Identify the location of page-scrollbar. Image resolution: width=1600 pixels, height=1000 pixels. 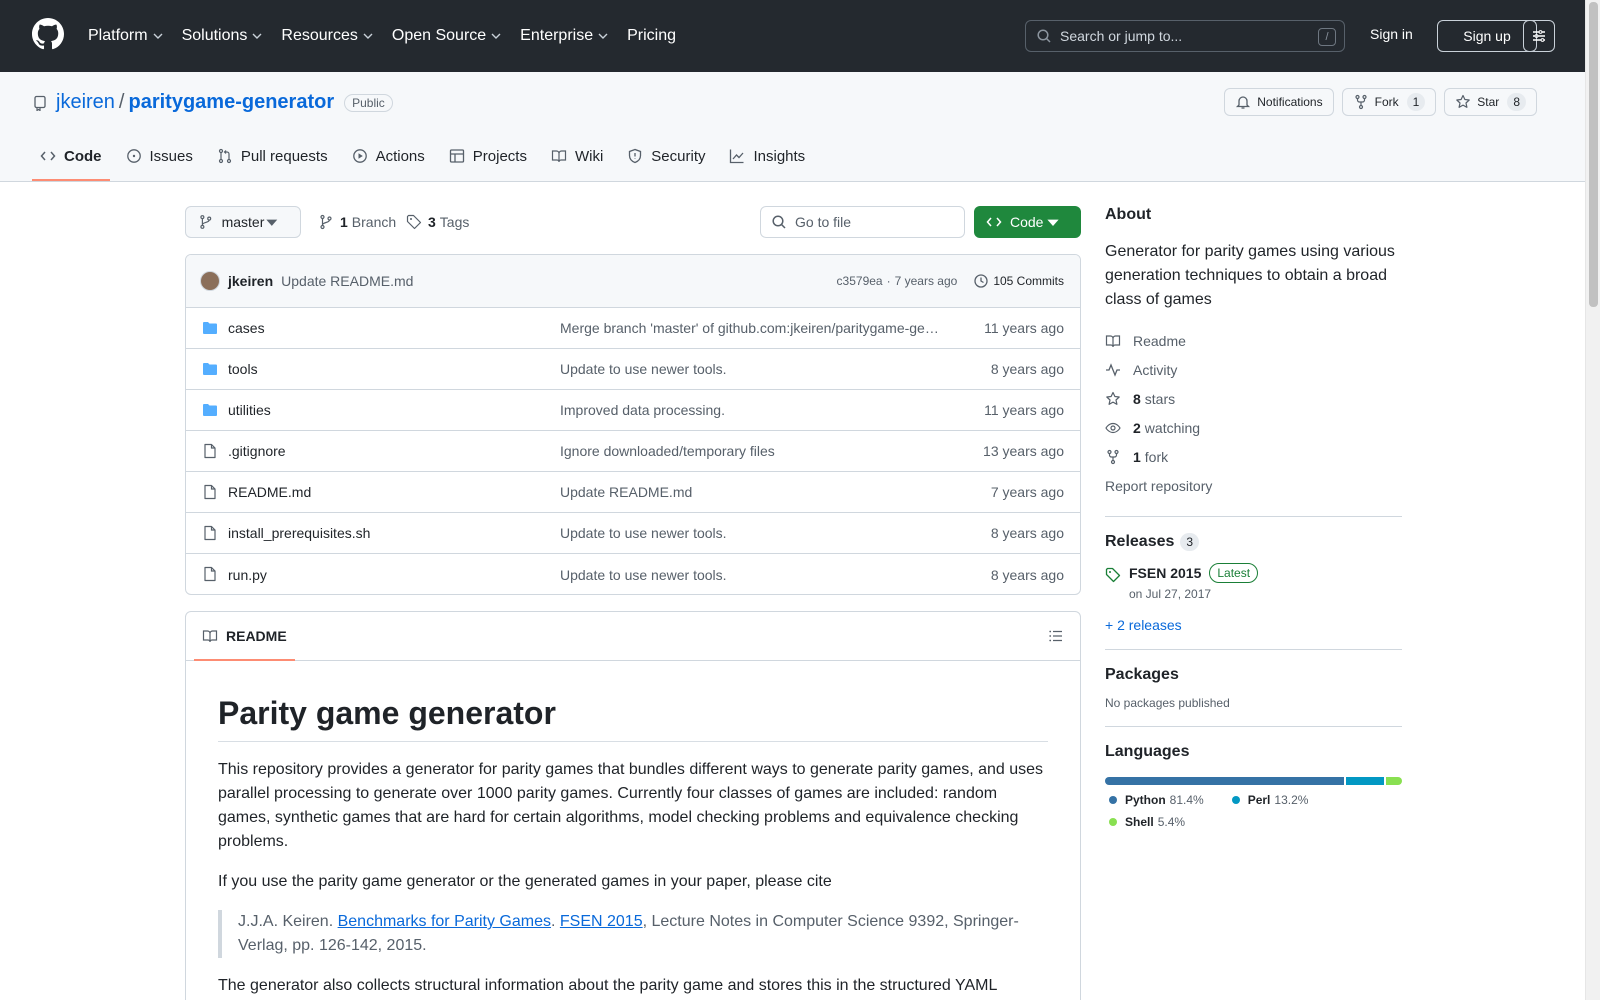
(1592, 500).